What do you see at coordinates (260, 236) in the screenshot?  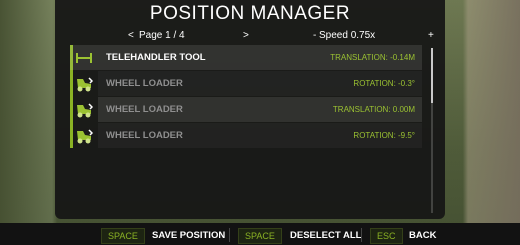 I see `deselect-all-key: SPACE` at bounding box center [260, 236].